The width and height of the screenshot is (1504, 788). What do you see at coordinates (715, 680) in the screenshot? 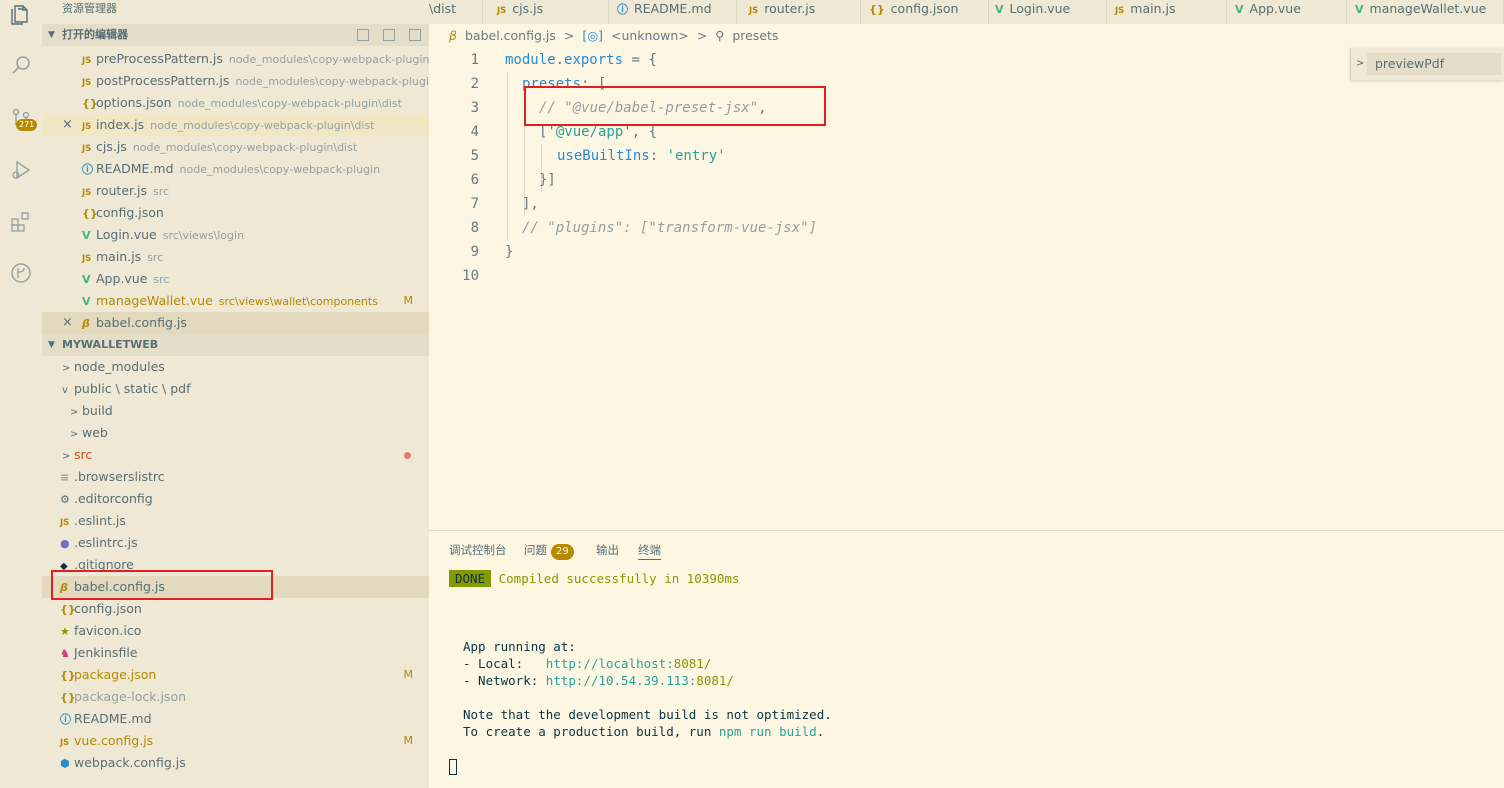
I see `network-port: 8081/` at bounding box center [715, 680].